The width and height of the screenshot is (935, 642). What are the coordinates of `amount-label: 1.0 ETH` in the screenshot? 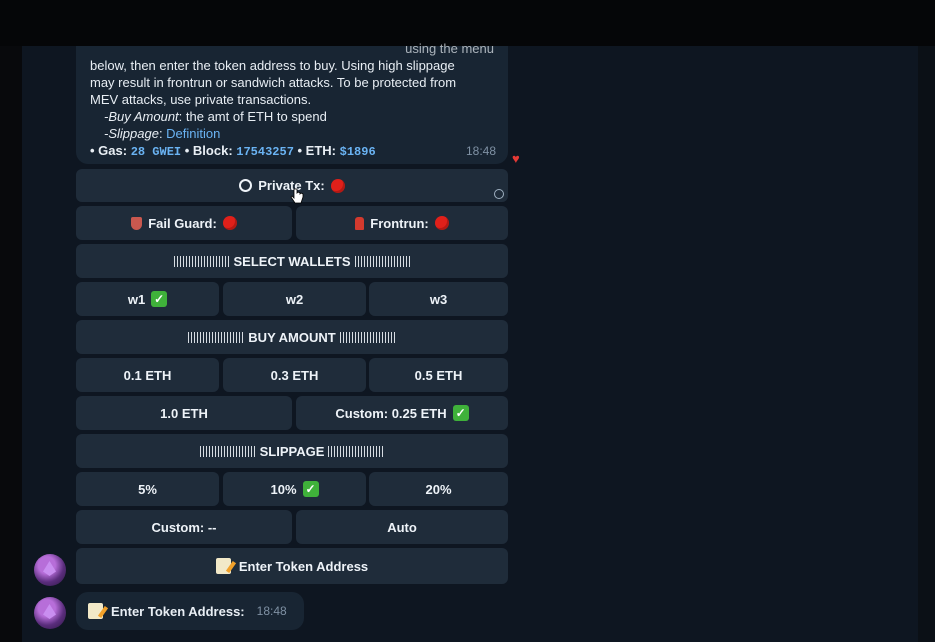 It's located at (184, 413).